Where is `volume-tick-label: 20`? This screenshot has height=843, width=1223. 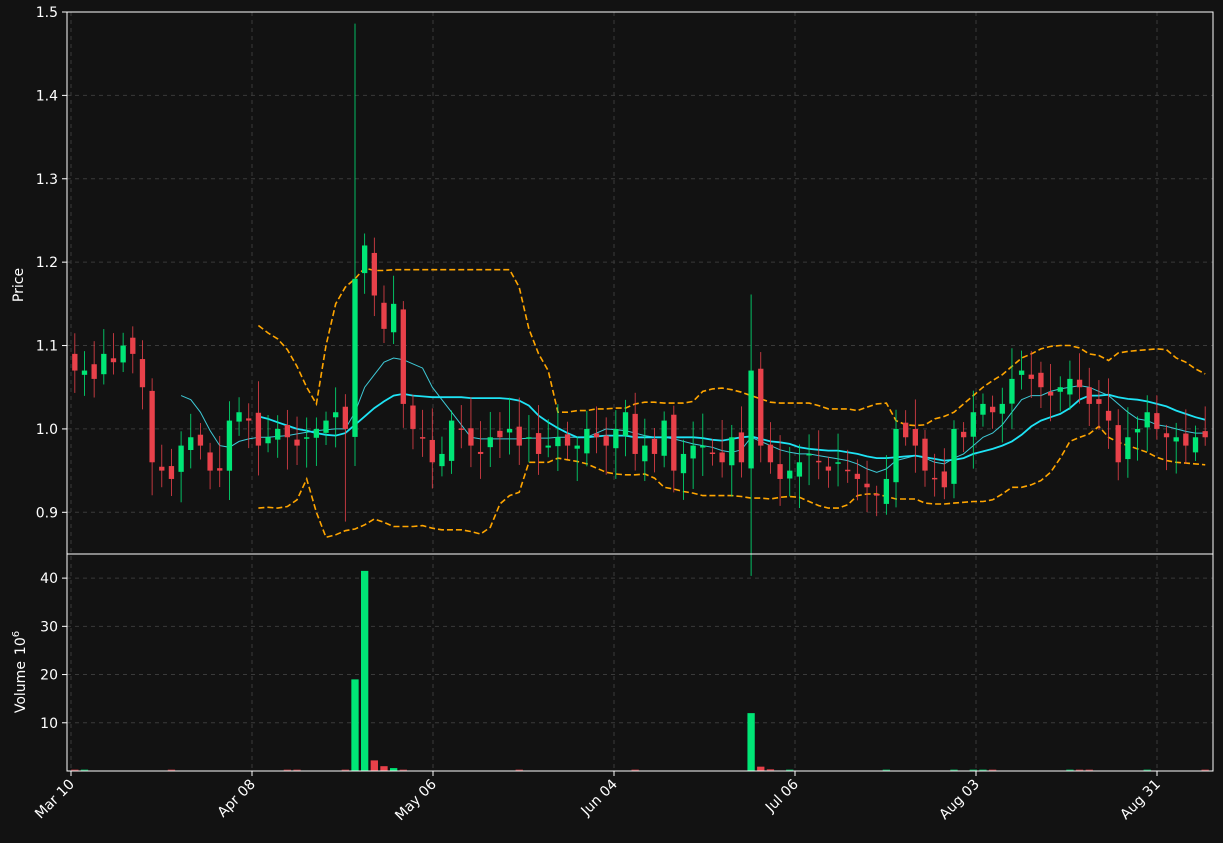 volume-tick-label: 20 is located at coordinates (49, 676).